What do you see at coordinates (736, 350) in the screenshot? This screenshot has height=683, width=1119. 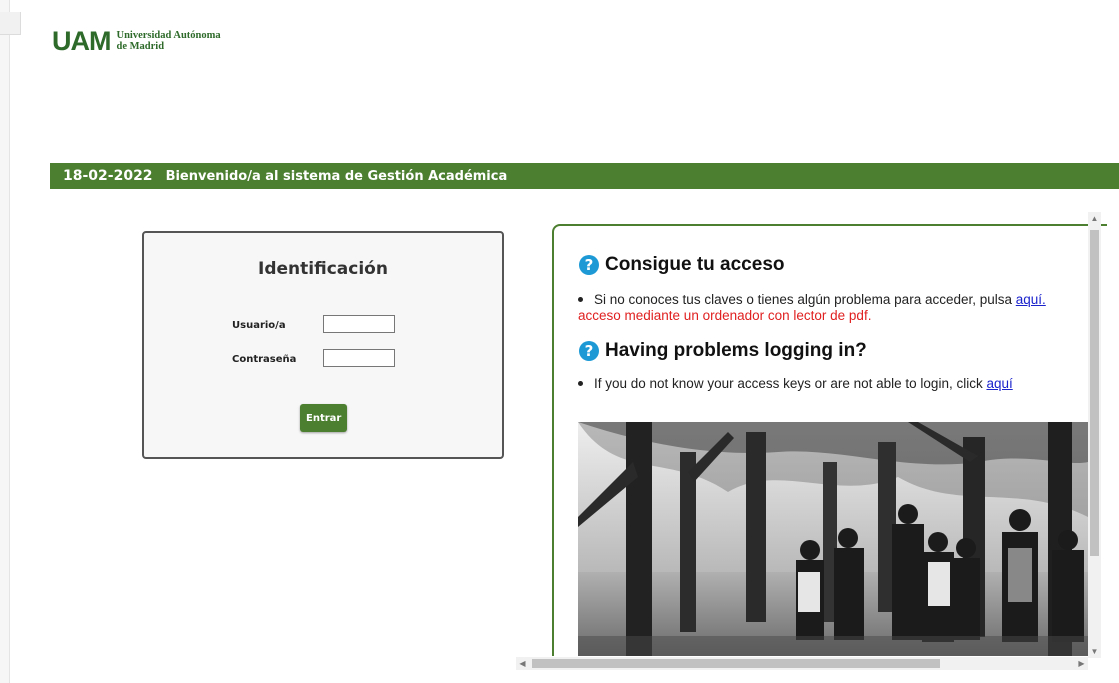 I see `problems-heading-text: Having problems logging in?` at bounding box center [736, 350].